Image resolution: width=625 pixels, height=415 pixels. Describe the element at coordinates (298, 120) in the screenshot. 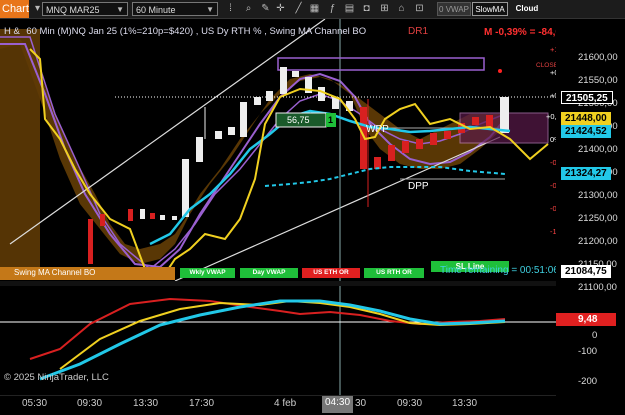

I see `value-box-text: 56,75` at that location.